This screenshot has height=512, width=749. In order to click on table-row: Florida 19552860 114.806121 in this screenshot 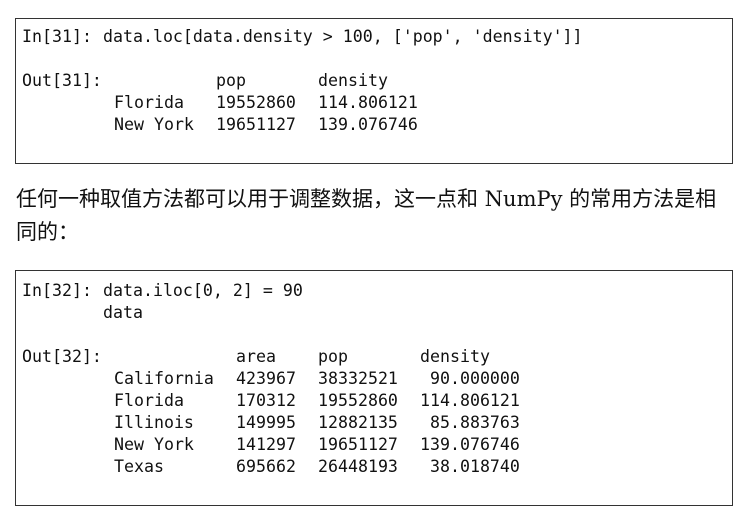, I will do `click(266, 103)`.